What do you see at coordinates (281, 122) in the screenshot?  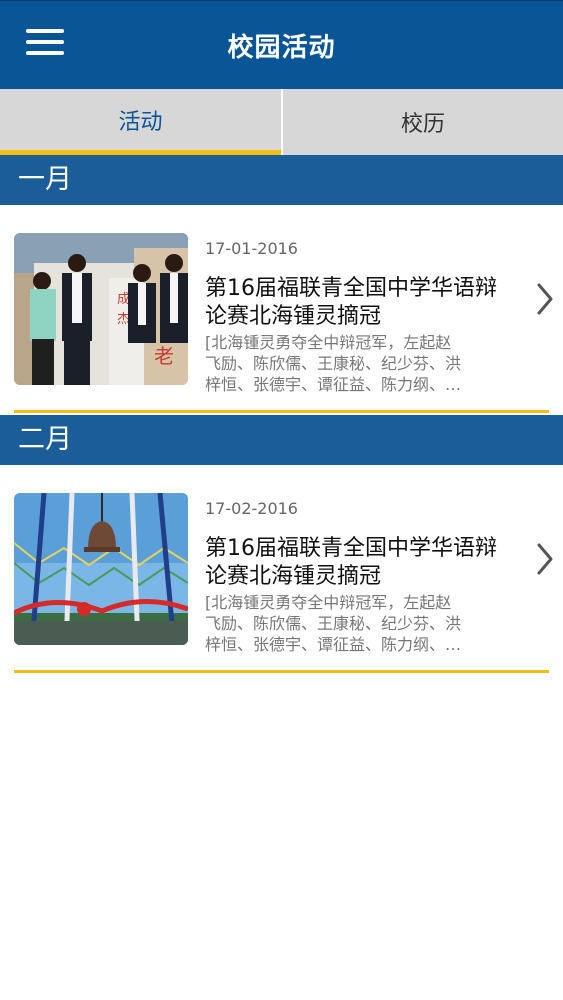 I see `tab-bar: 活动 校历` at bounding box center [281, 122].